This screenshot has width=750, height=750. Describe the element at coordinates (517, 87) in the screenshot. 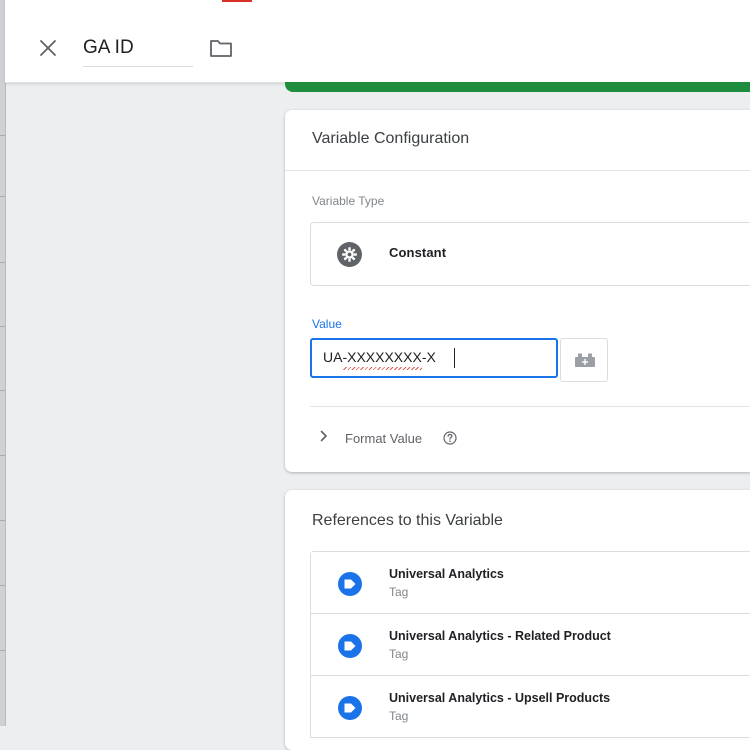

I see `status-bar` at that location.